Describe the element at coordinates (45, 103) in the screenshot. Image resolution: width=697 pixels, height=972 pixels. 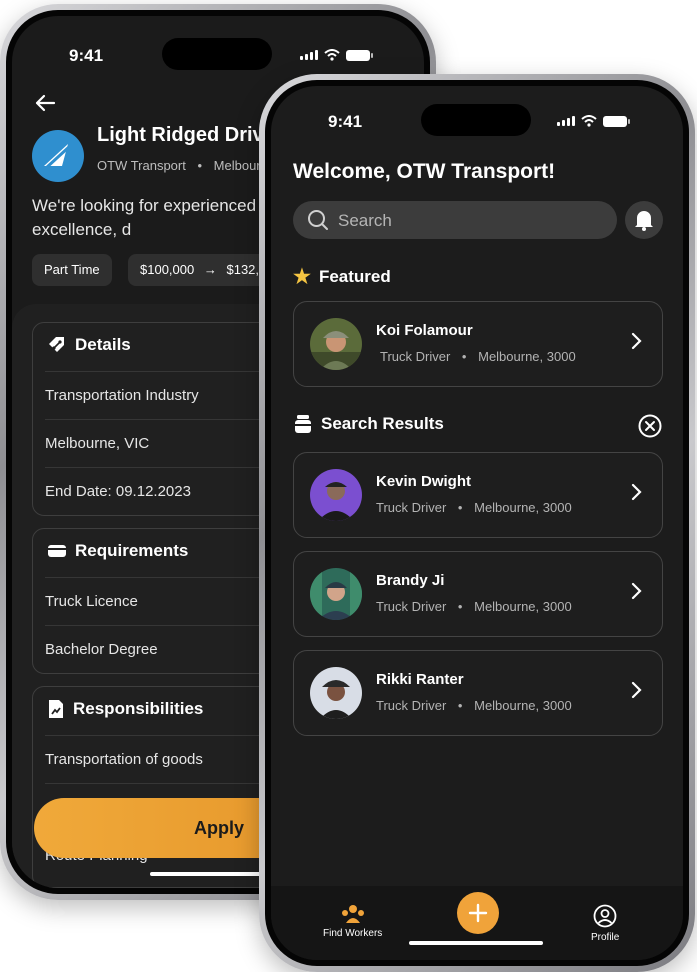
I see `back-arrow-icon` at that location.